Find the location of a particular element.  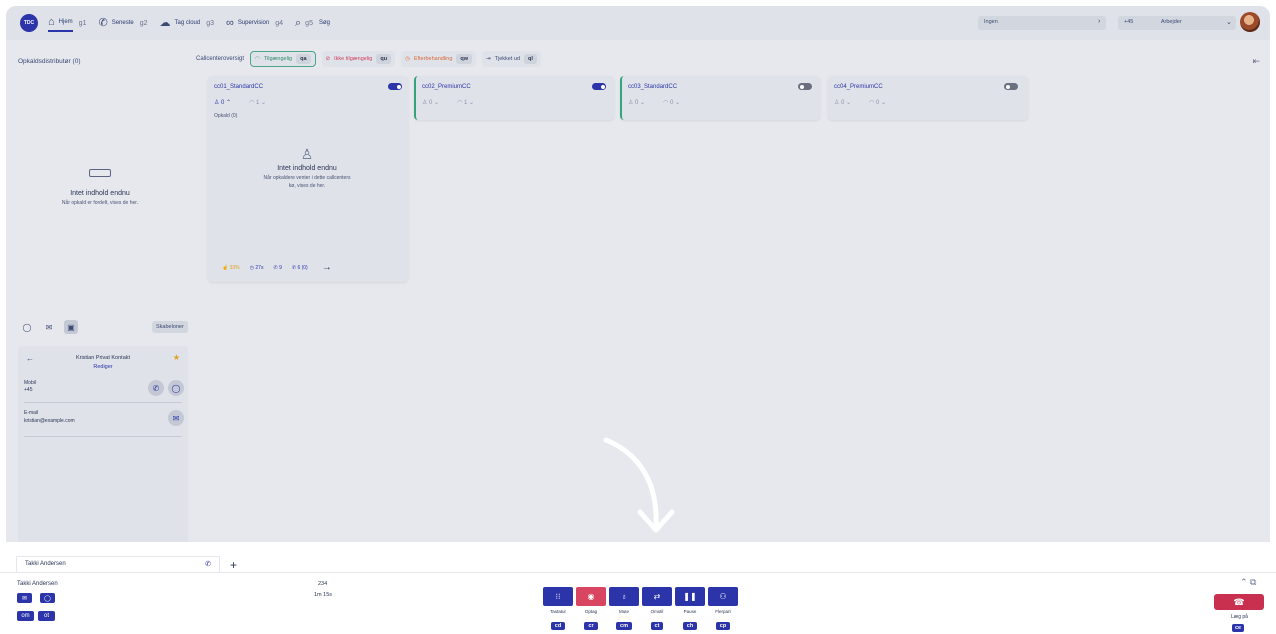

callcenter-card-cc02: cc02_PremiumCC ♙ 0 ⌄ ◠ 1 ⌄ is located at coordinates (514, 98).